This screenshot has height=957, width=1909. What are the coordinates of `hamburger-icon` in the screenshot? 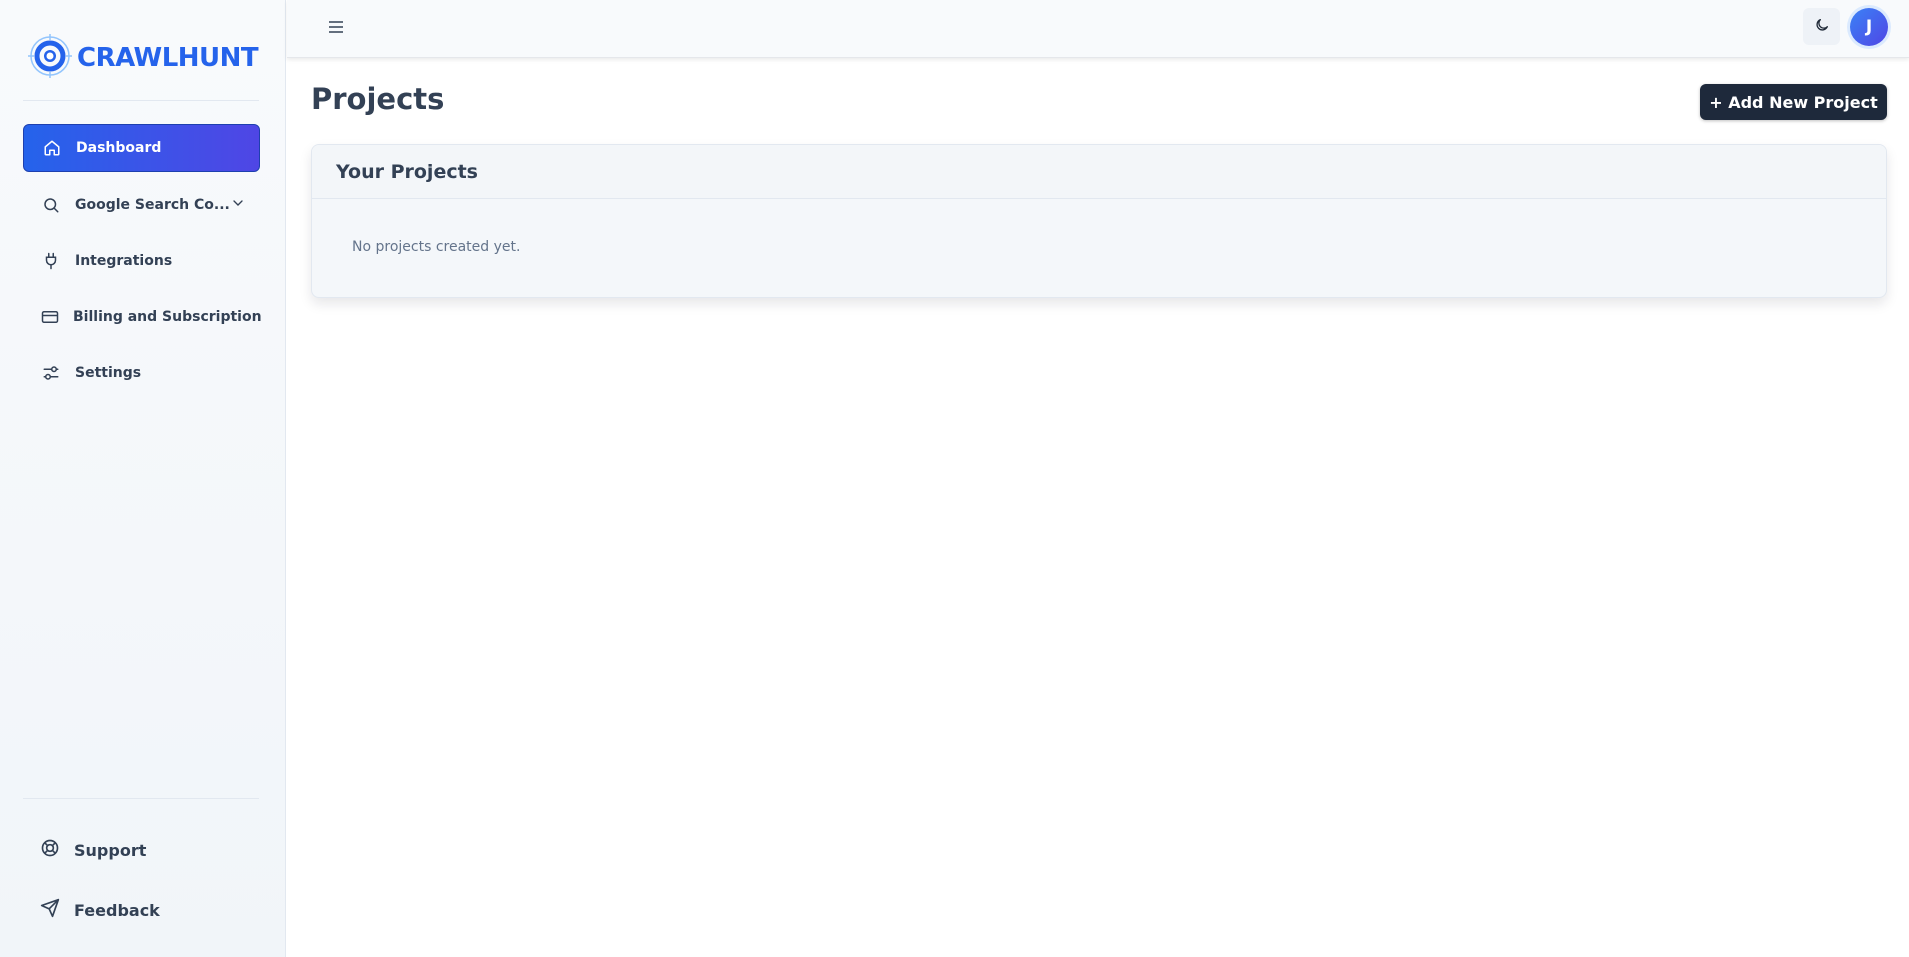 It's located at (336, 27).